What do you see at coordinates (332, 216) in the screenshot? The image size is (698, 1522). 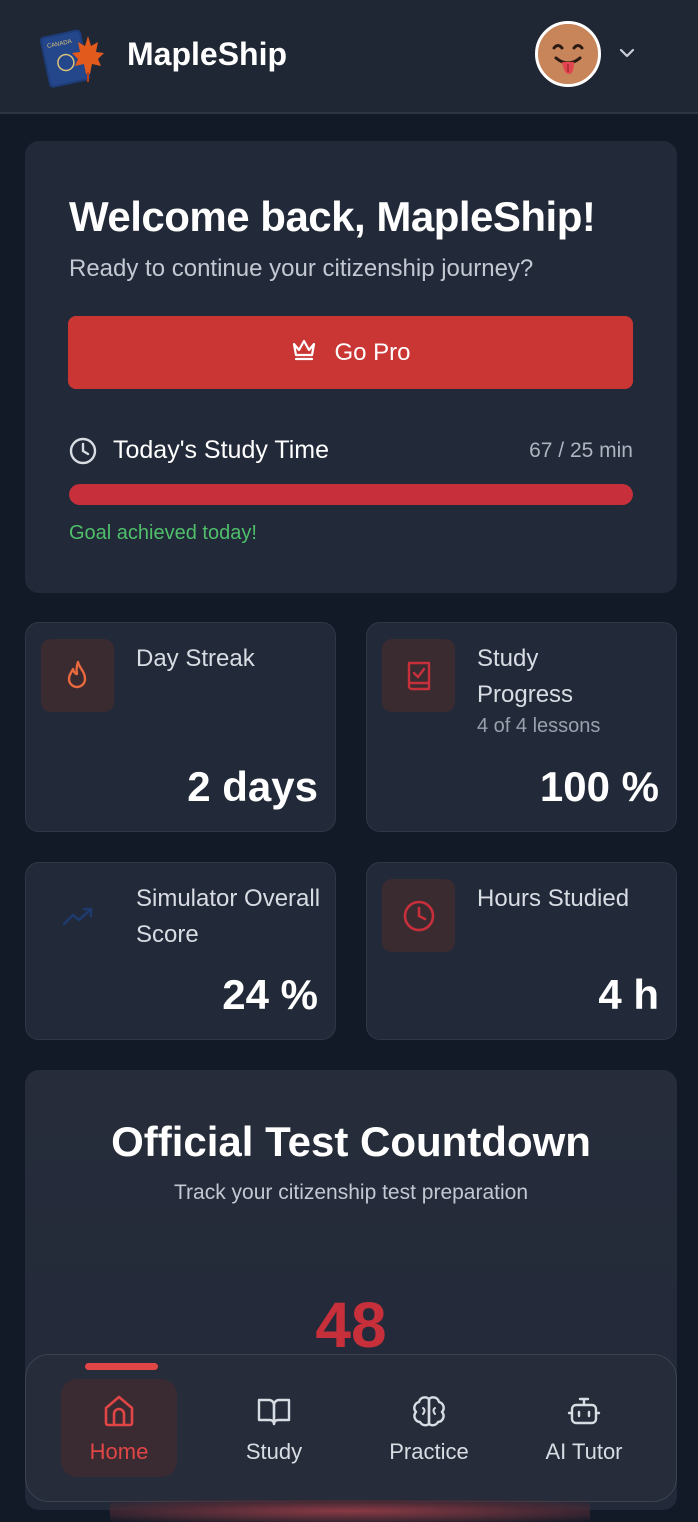 I see `welcome-title: Welcome back, MapleShip!` at bounding box center [332, 216].